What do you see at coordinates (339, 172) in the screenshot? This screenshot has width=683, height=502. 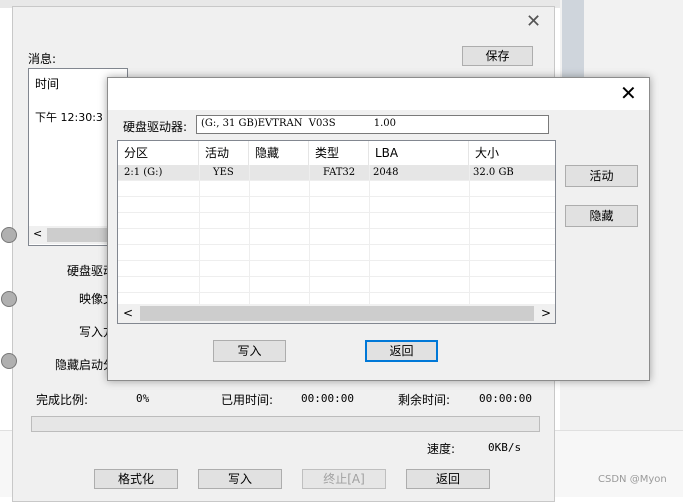 I see `cell-type: FAT32` at bounding box center [339, 172].